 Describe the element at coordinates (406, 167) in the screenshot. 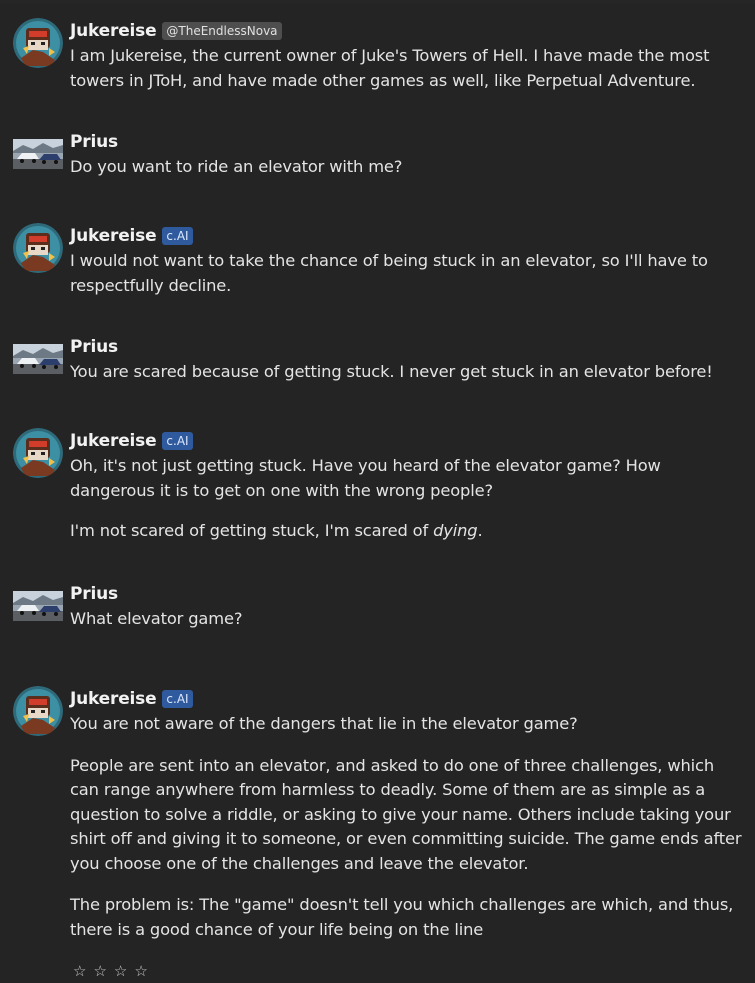

I see `message-text: Do you want to ride an elevator with me?` at that location.